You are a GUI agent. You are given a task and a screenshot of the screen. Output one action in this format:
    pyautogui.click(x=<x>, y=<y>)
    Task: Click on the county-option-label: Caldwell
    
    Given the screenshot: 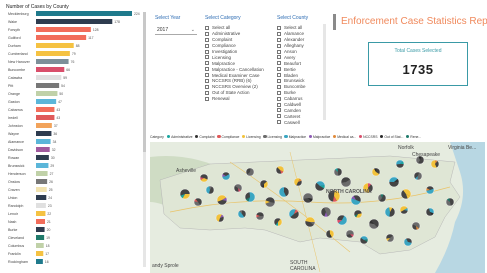 What is the action you would take?
    pyautogui.click(x=293, y=105)
    